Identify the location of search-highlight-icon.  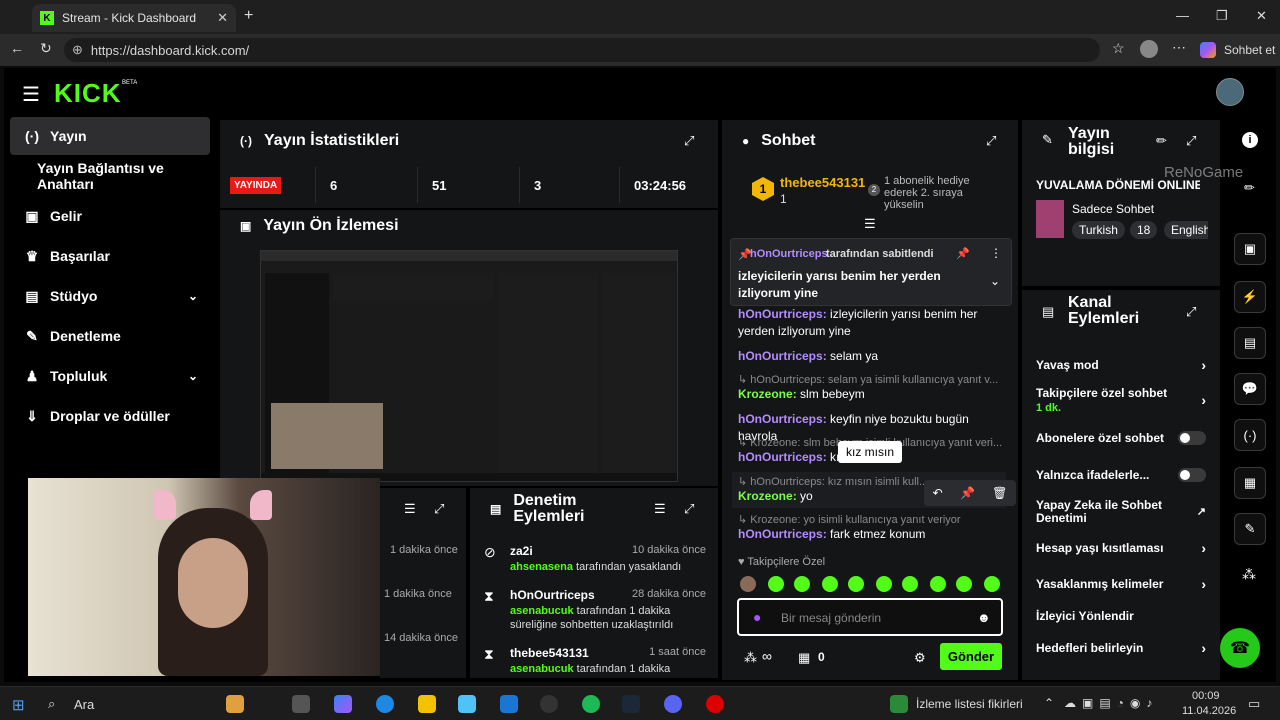
(235, 704).